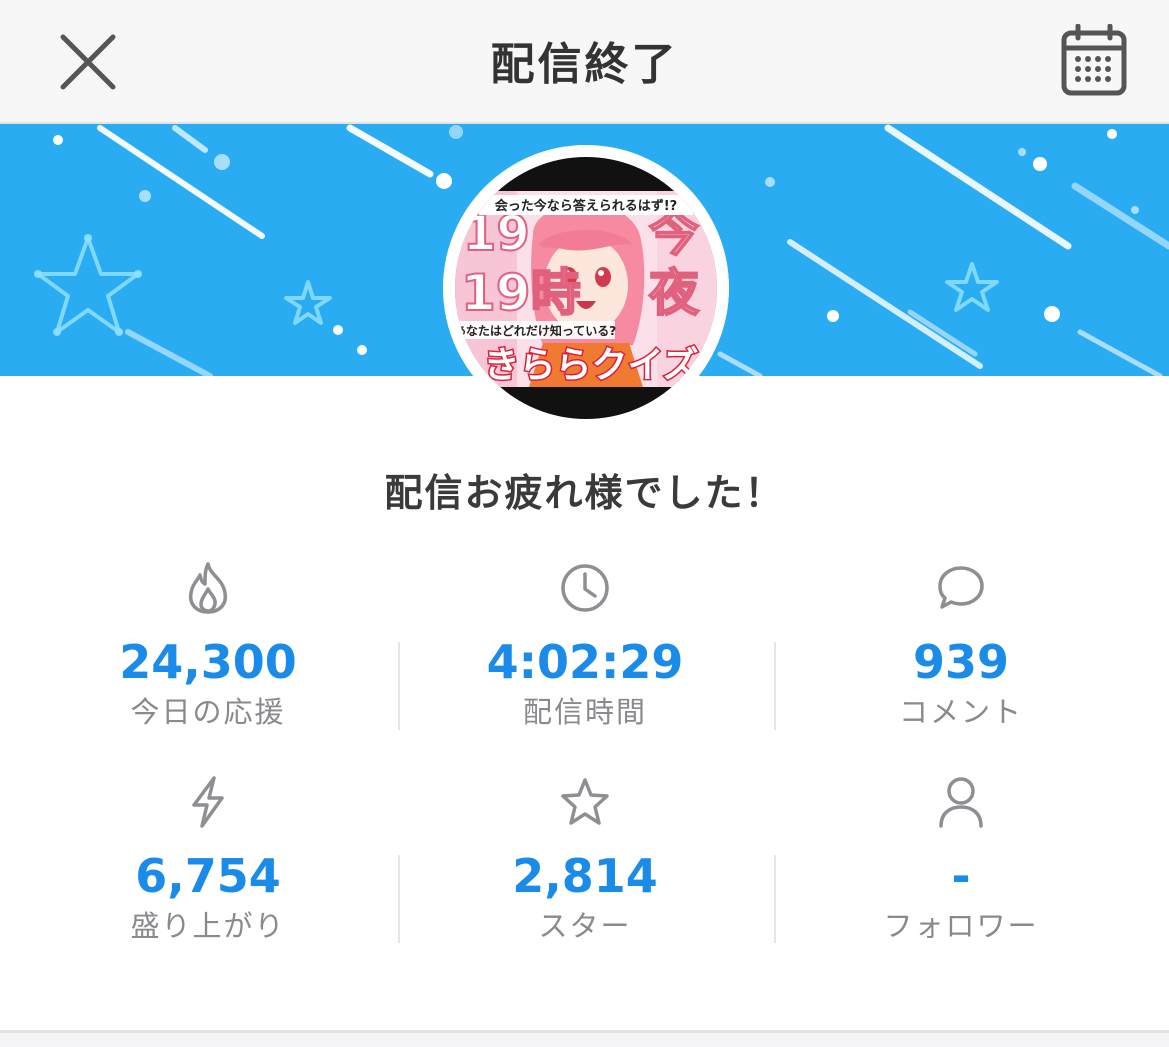 The width and height of the screenshot is (1169, 1047). I want to click on stat-label: 盛り上がり, so click(208, 926).